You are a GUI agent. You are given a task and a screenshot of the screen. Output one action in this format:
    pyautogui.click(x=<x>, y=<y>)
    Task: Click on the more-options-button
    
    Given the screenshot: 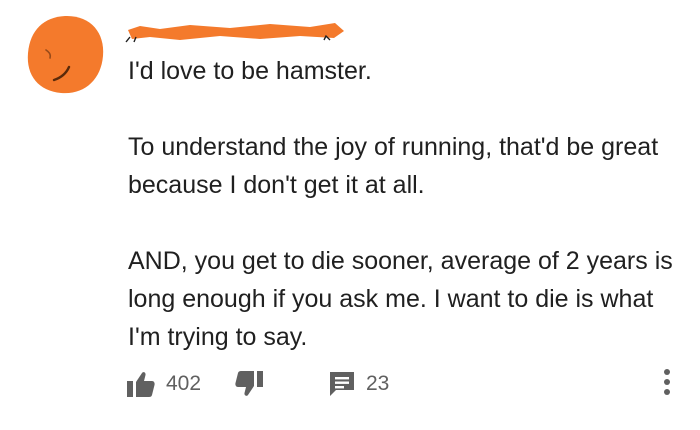 What is the action you would take?
    pyautogui.click(x=667, y=384)
    